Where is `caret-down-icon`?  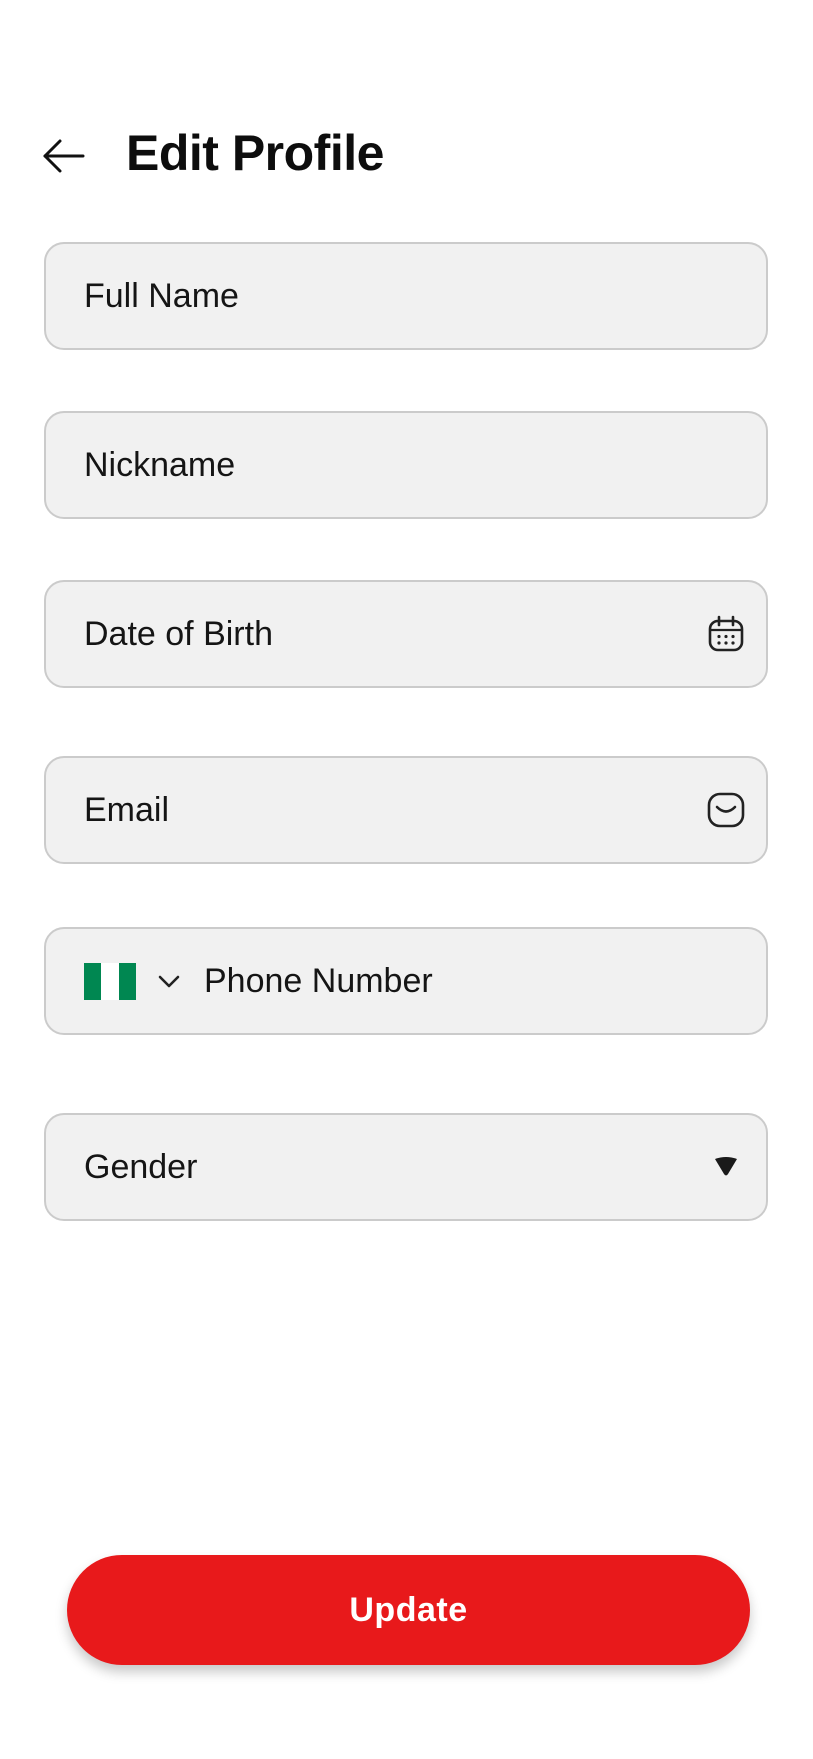 caret-down-icon is located at coordinates (726, 1167).